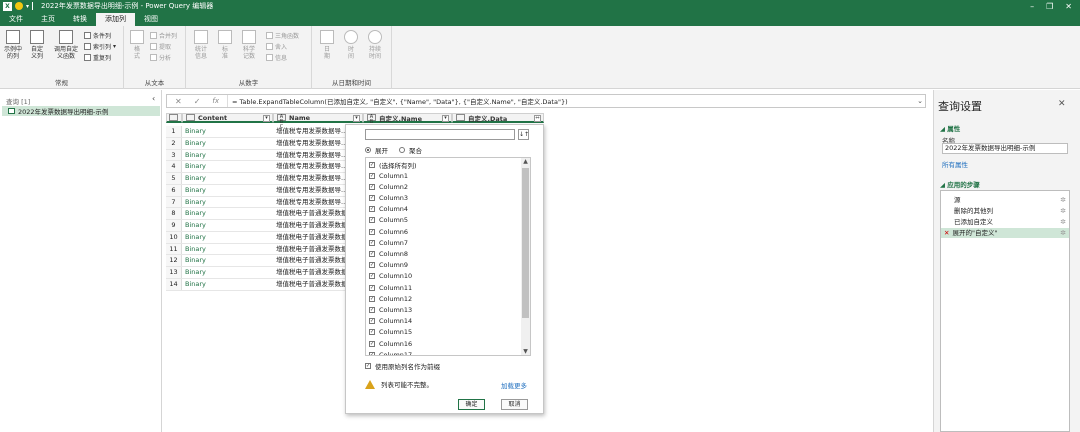 Image resolution: width=1080 pixels, height=432 pixels. I want to click on delete-step-icon: ✕, so click(946, 233).